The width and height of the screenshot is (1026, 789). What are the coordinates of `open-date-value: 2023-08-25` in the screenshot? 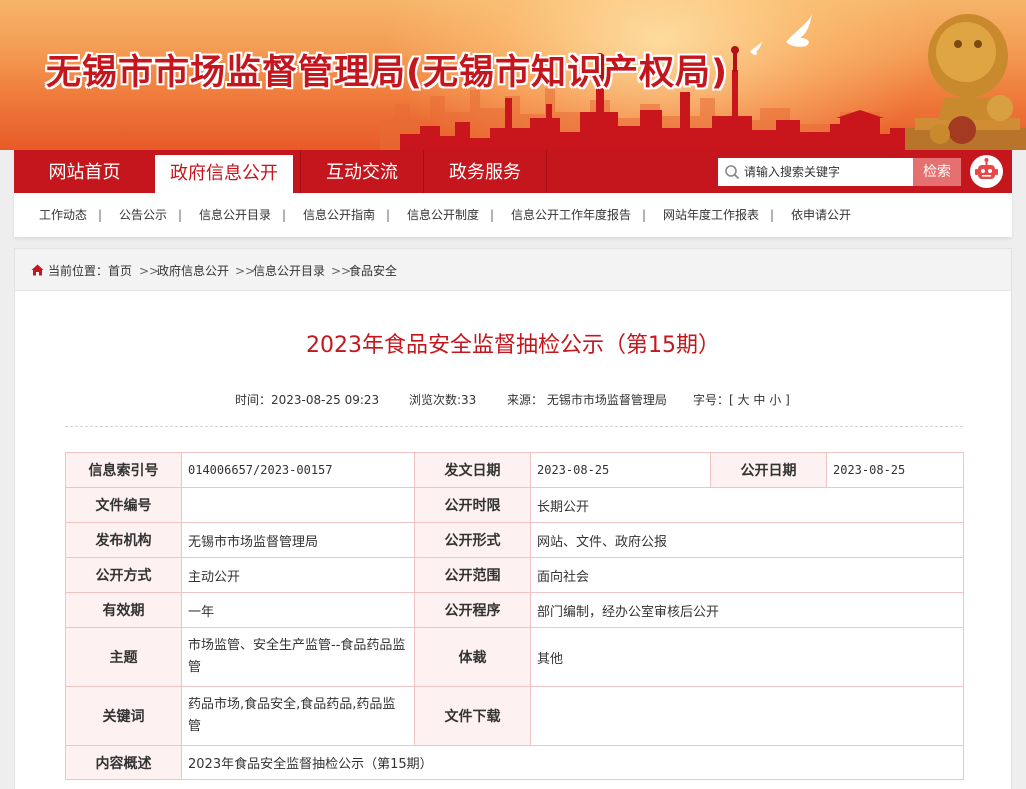 It's located at (895, 470).